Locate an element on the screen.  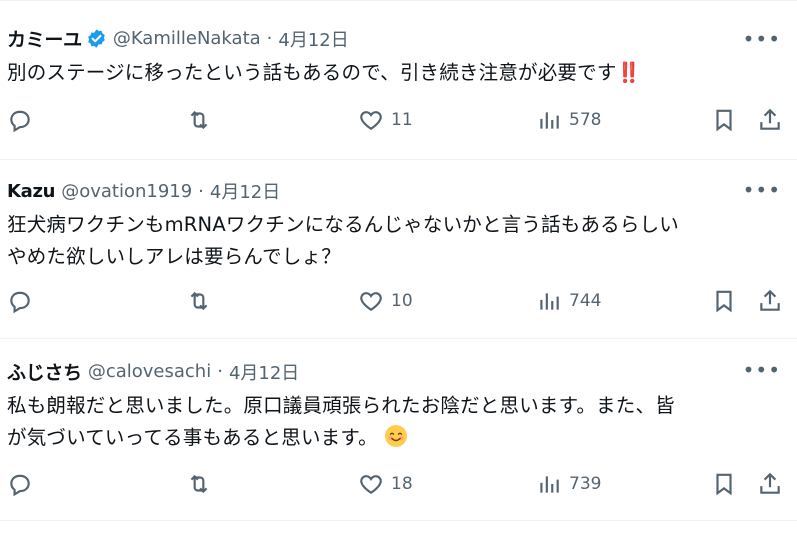
tweet-header: Kazu @ovation1919 · 4月12日 is located at coordinates (143, 191).